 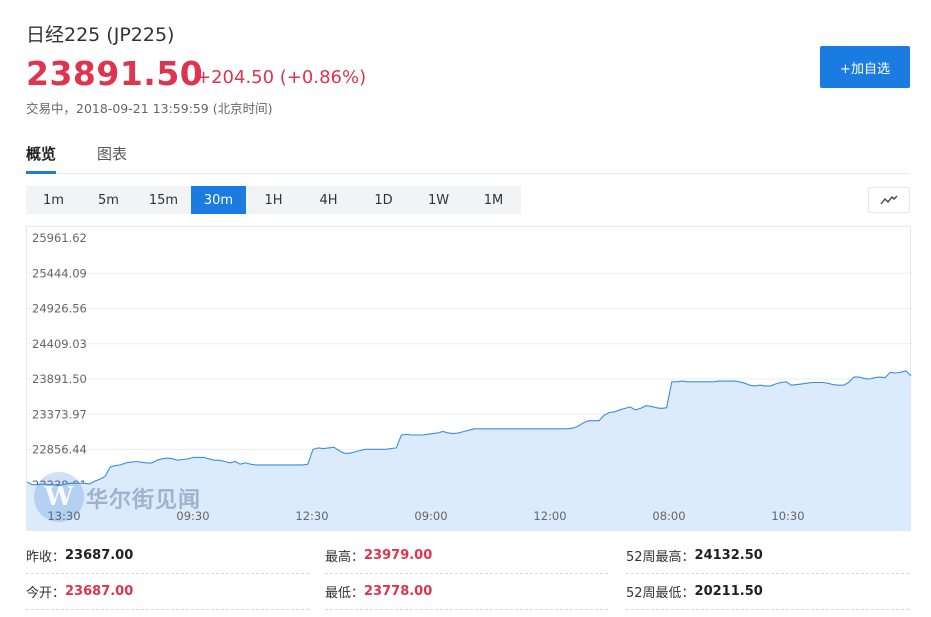 I want to click on stat-value: 23979.00, so click(x=398, y=555).